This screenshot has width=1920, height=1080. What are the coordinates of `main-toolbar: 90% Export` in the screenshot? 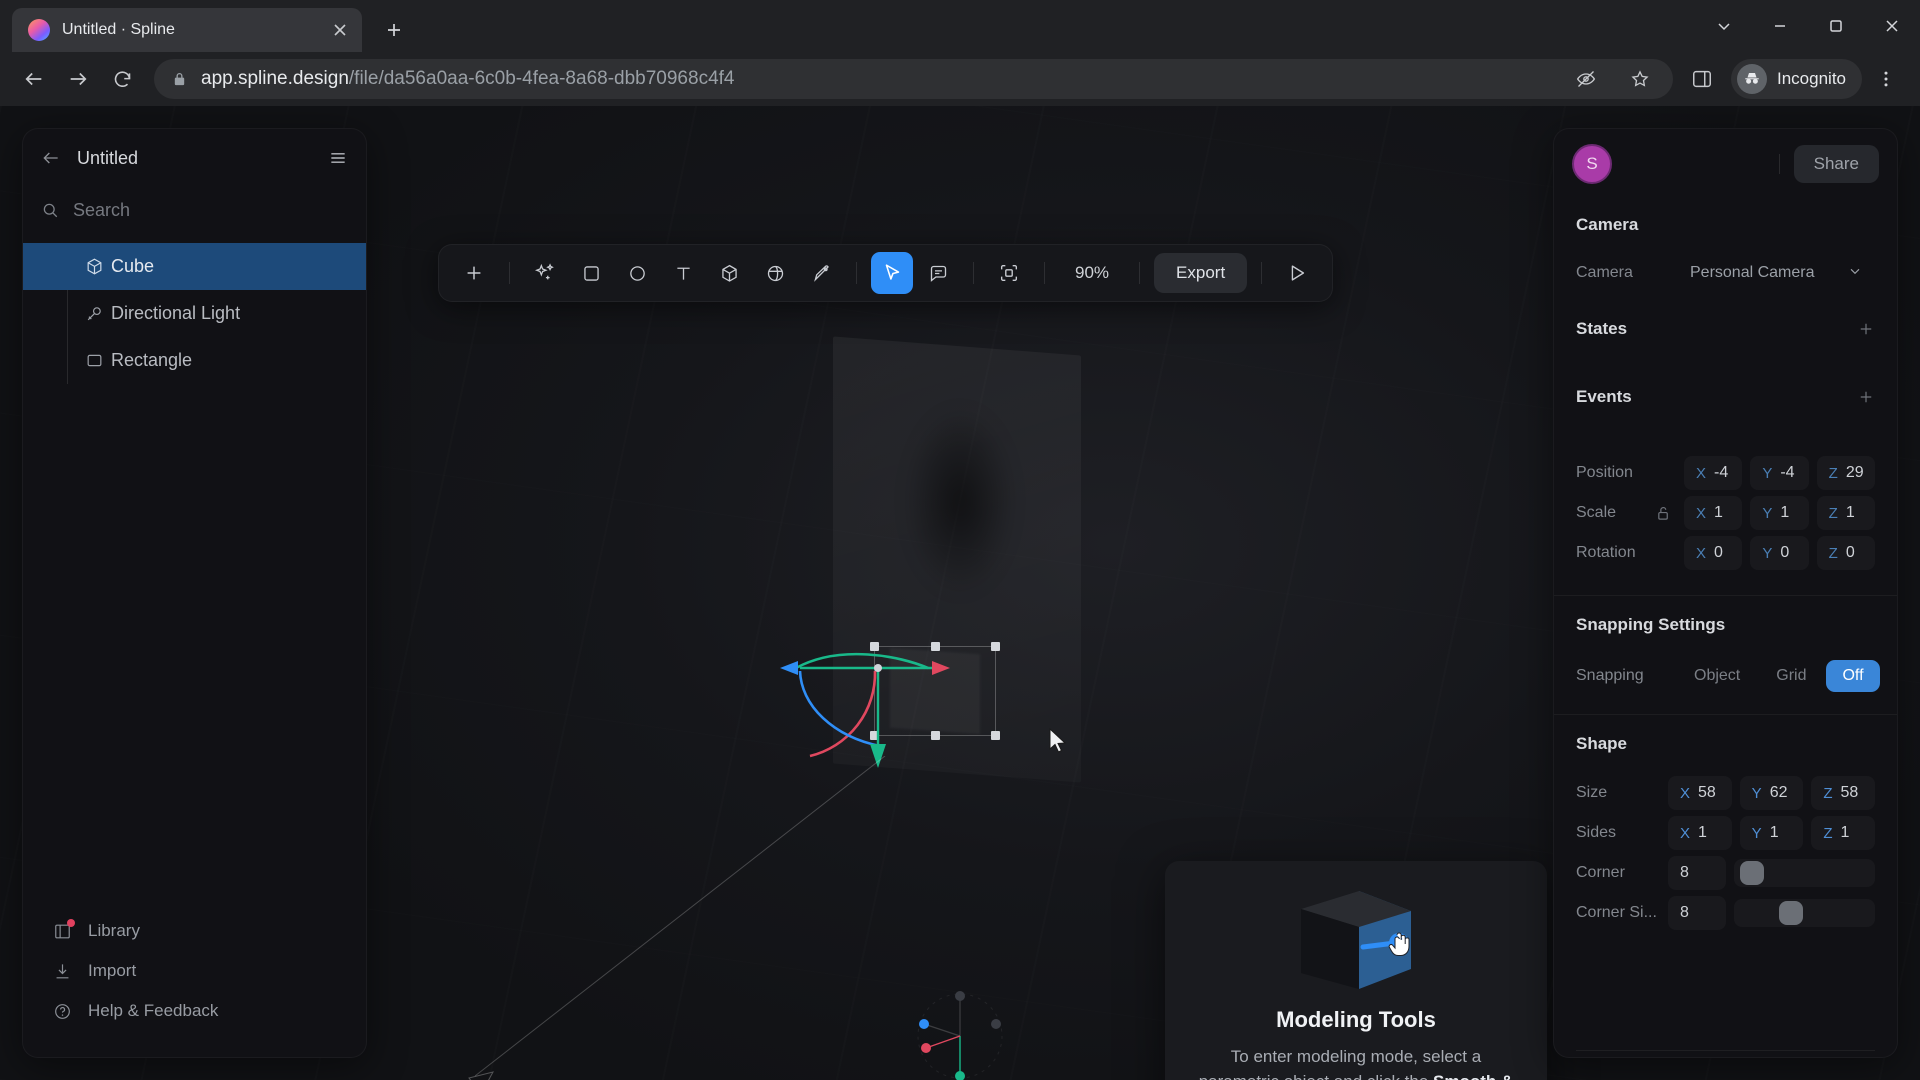 It's located at (886, 273).